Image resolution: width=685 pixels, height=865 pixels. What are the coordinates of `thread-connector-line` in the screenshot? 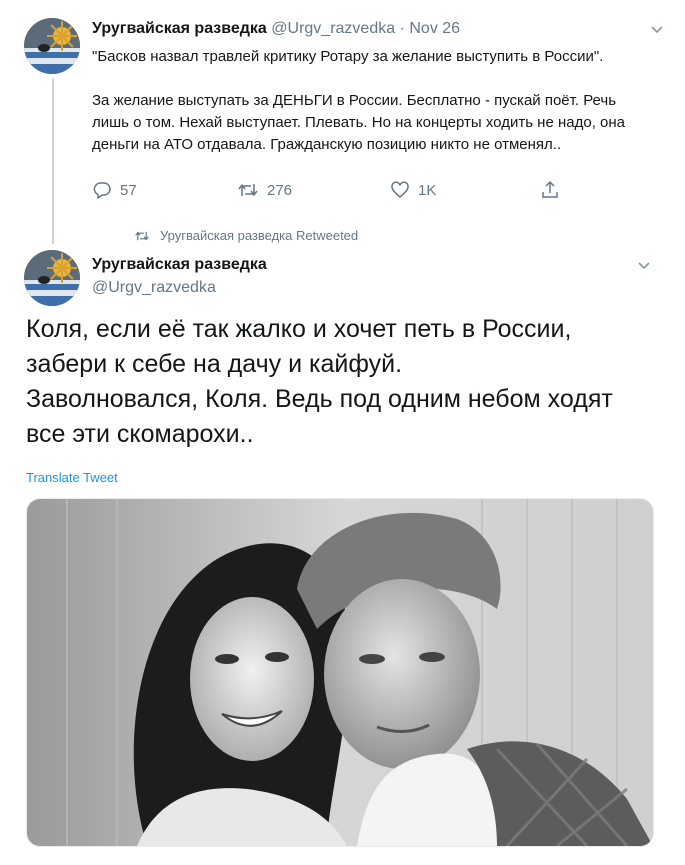 It's located at (53, 161).